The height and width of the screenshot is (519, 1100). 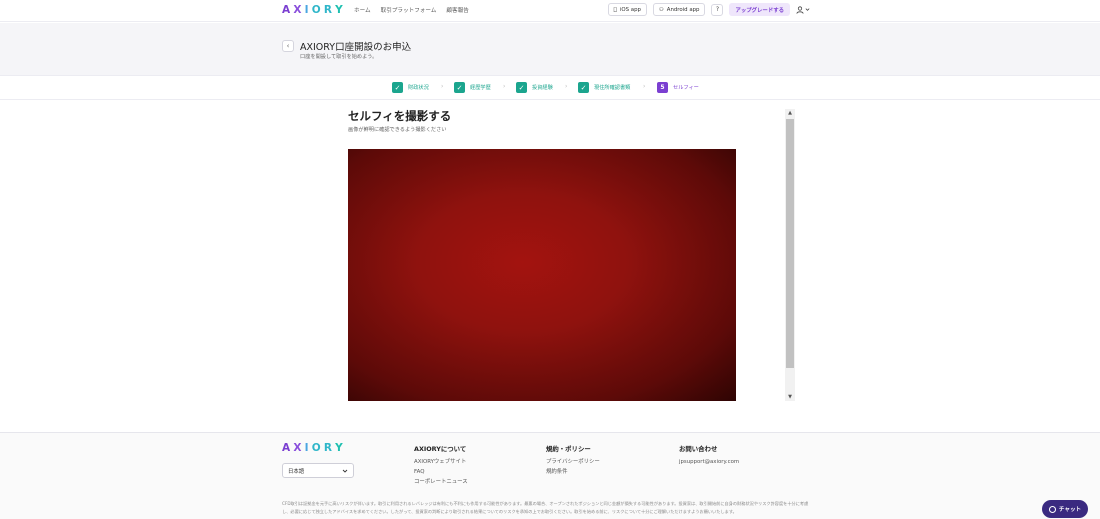 What do you see at coordinates (708, 9) in the screenshot?
I see `nav-actions:  iOS app ⚇ Android app ? アップグレードする` at bounding box center [708, 9].